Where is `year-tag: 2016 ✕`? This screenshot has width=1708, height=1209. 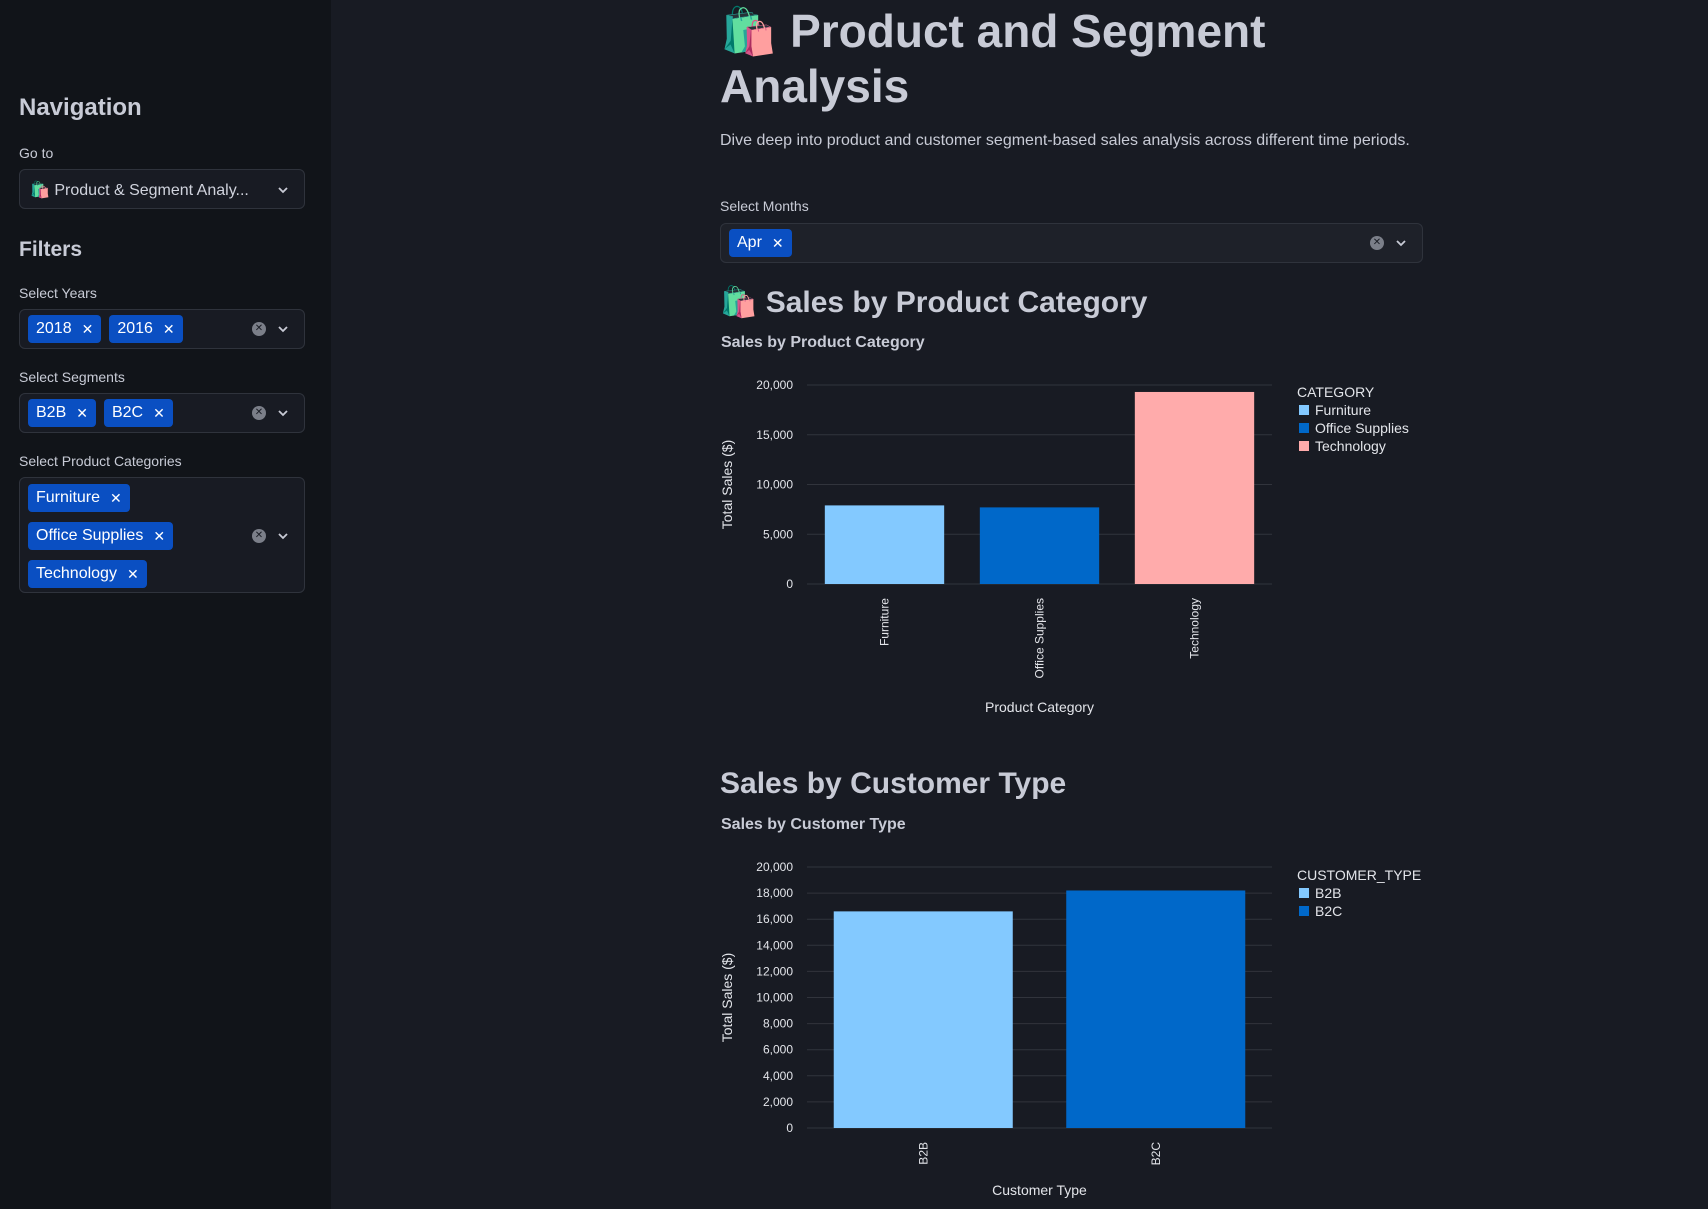
year-tag: 2016 ✕ is located at coordinates (146, 329).